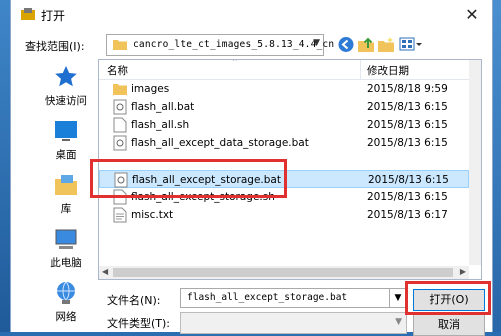 The width and height of the screenshot is (501, 336). What do you see at coordinates (234, 44) in the screenshot?
I see `look-in-value: cancro_lte_ct_images_5.8.13_4.4_cn` at bounding box center [234, 44].